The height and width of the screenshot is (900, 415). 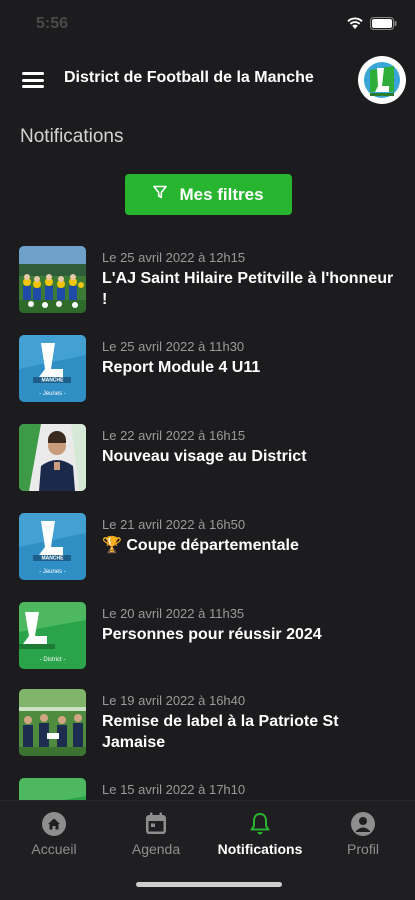 I want to click on battery-icon, so click(x=383, y=25).